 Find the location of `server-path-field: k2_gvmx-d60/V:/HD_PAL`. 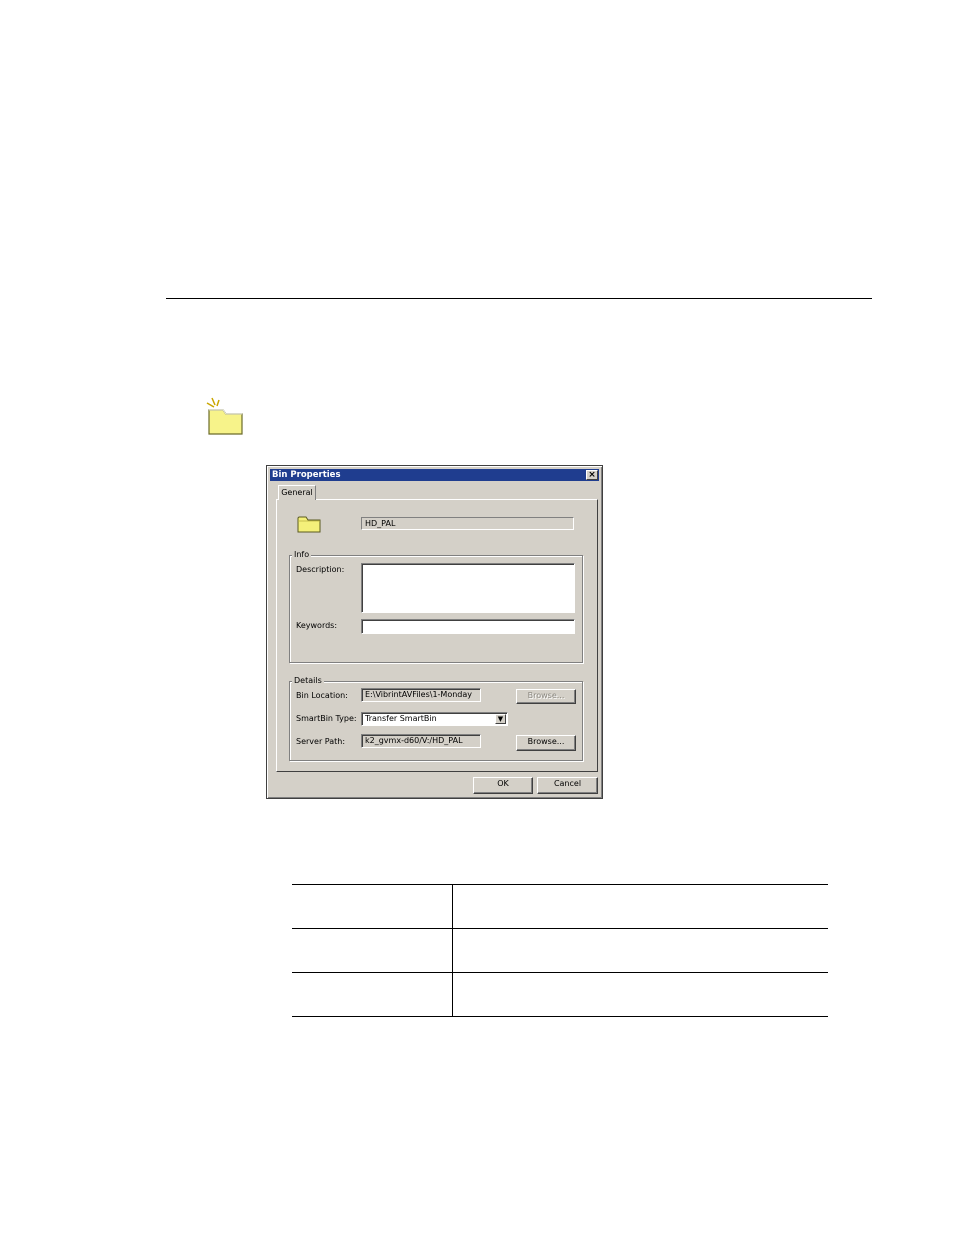

server-path-field: k2_gvmx-d60/V:/HD_PAL is located at coordinates (421, 741).